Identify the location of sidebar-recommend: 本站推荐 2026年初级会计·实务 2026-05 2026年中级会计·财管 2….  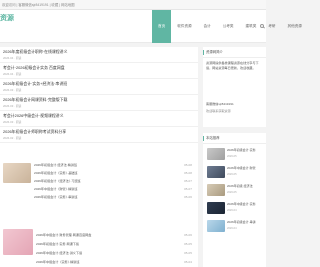
(234, 200).